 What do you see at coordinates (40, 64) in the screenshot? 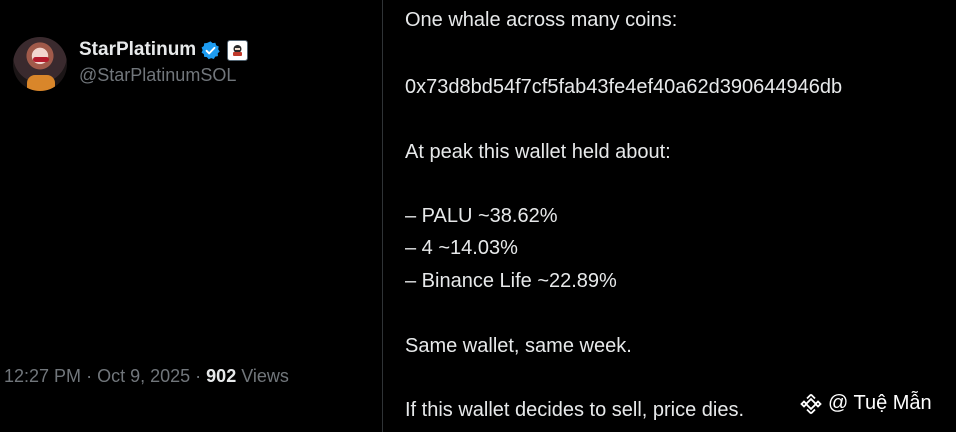
I see `avatar` at bounding box center [40, 64].